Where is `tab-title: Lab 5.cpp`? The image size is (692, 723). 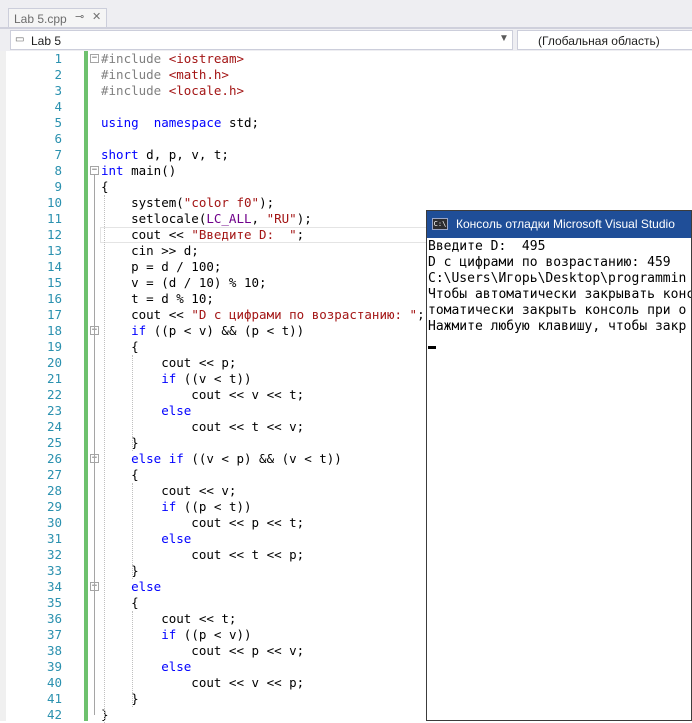
tab-title: Lab 5.cpp is located at coordinates (40, 19).